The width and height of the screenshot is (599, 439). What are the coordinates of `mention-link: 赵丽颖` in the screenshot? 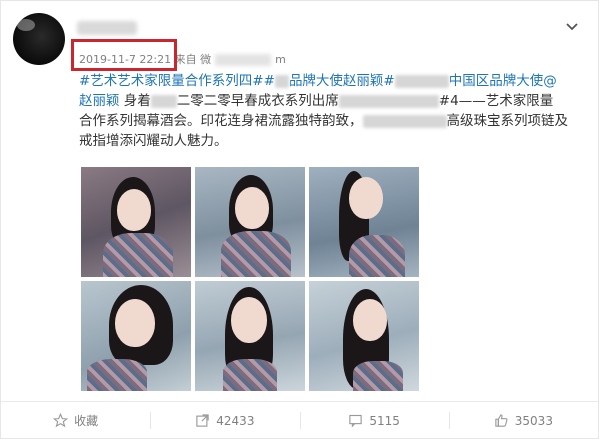 It's located at (99, 101).